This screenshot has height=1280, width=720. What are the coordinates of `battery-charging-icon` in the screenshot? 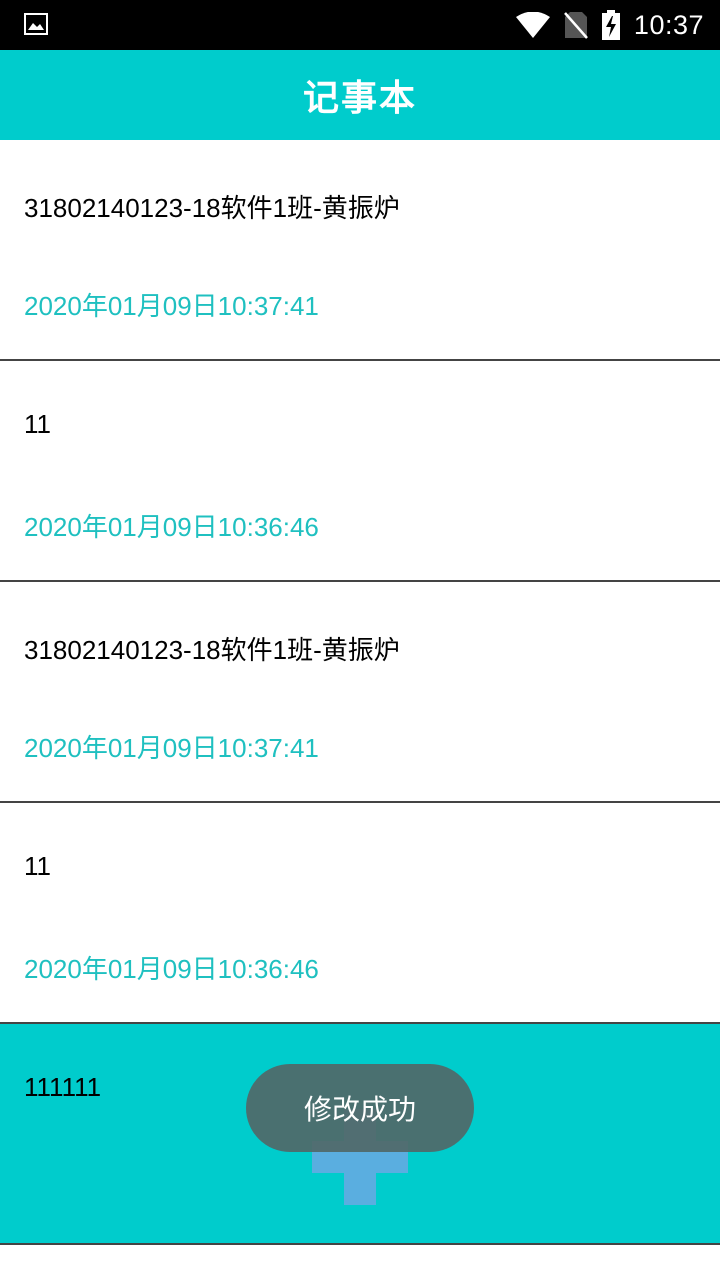 It's located at (610, 25).